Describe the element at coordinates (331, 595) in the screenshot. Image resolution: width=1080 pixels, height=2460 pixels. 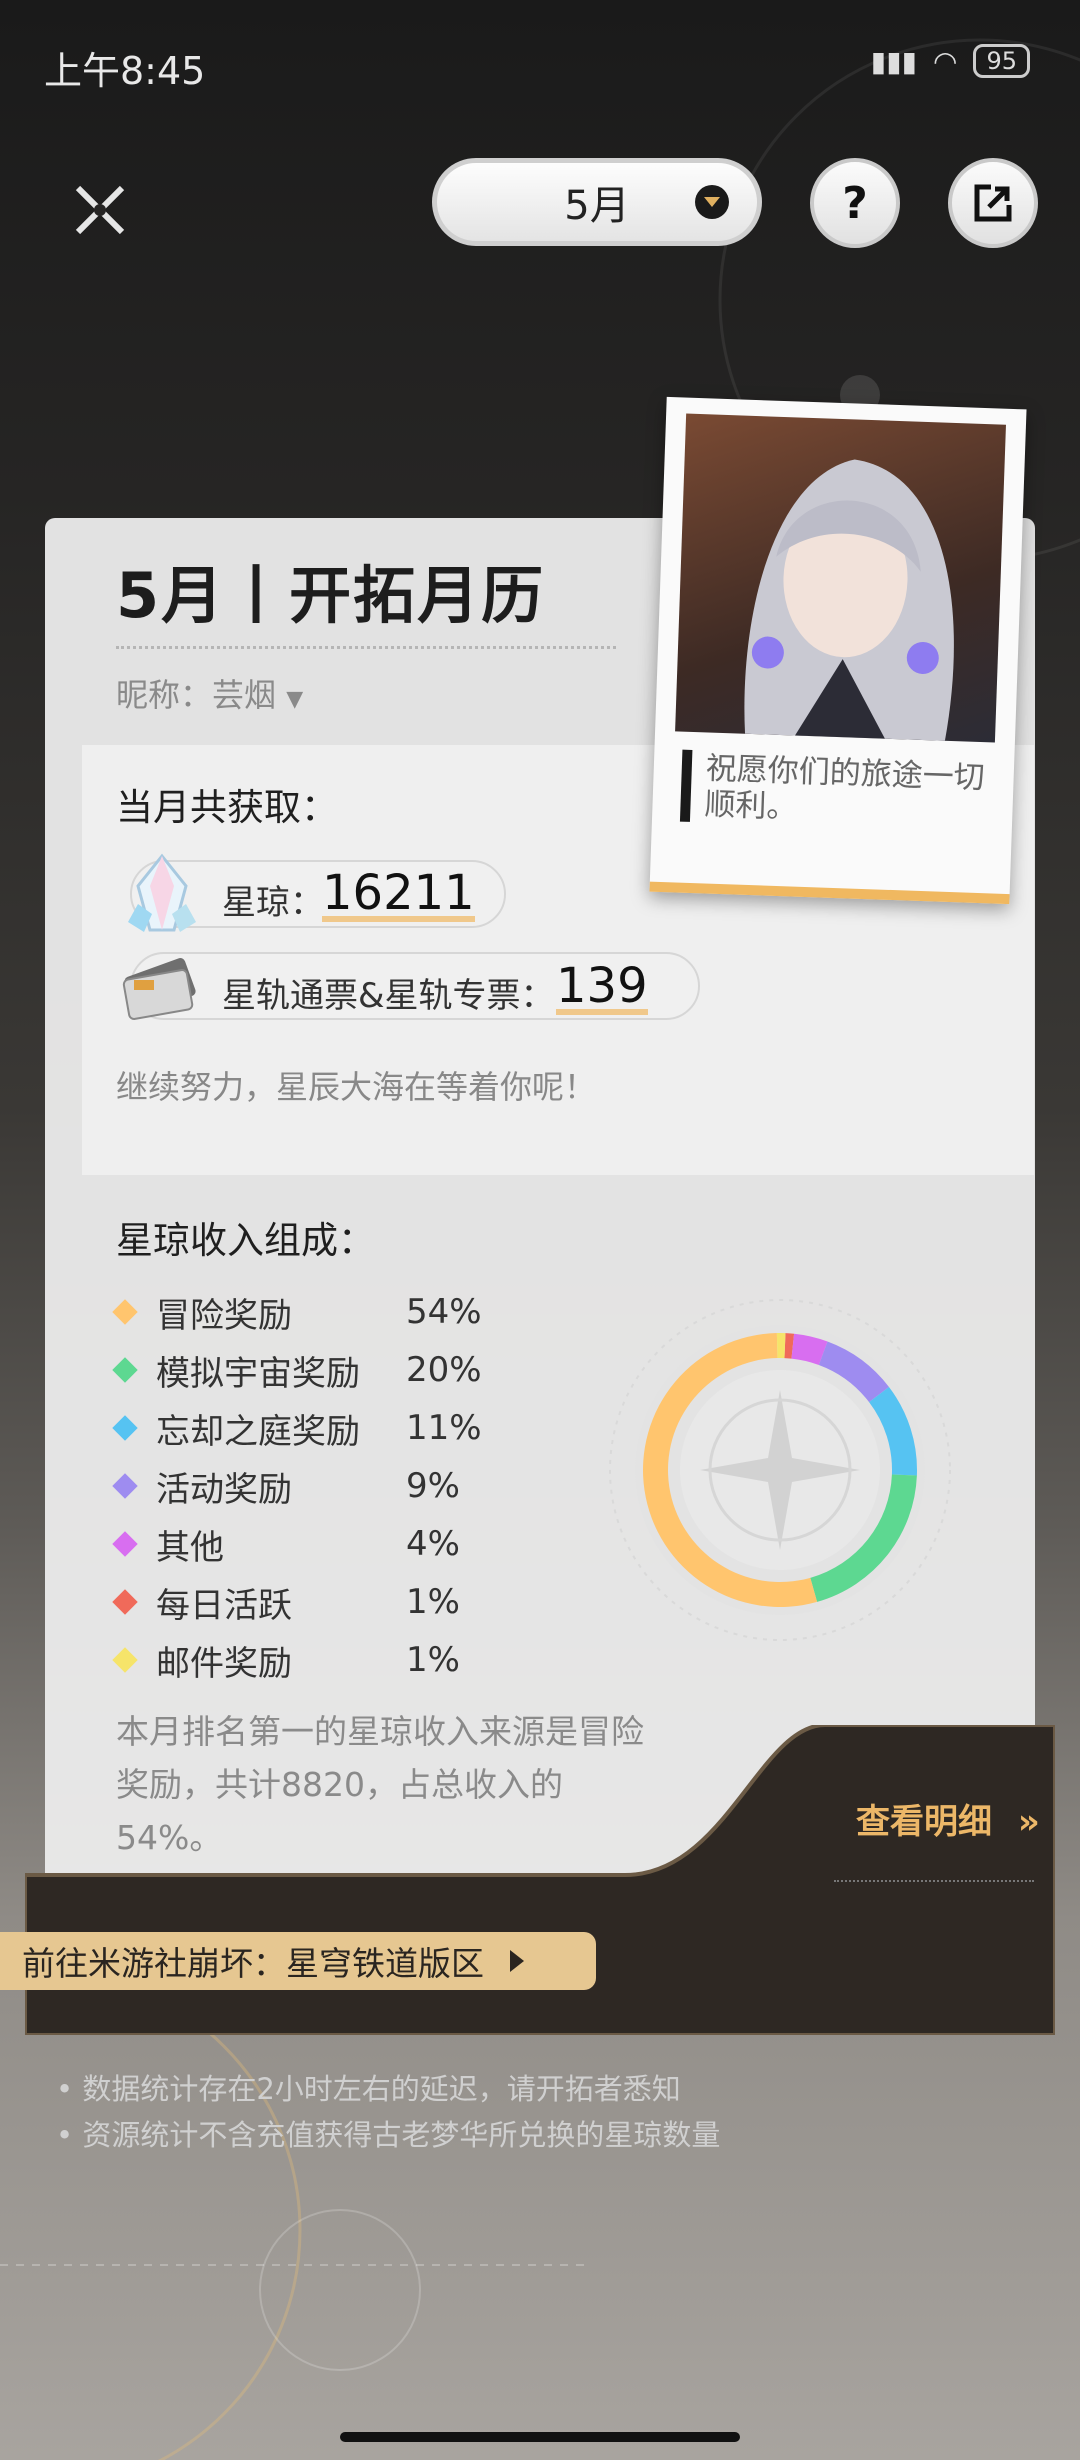
I see `page-title: 5月丨开拓月历` at that location.